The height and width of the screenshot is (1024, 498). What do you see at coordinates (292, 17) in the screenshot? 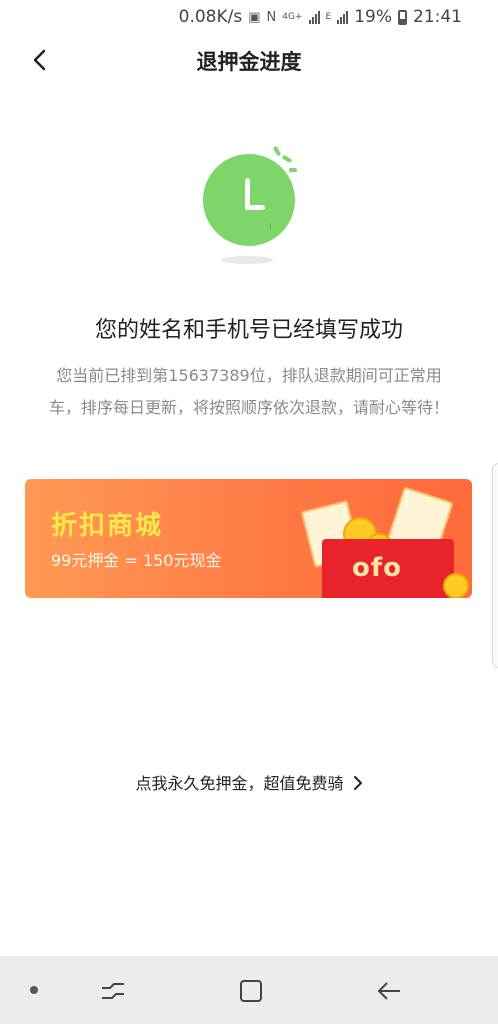
I see `network-type: 4G+` at bounding box center [292, 17].